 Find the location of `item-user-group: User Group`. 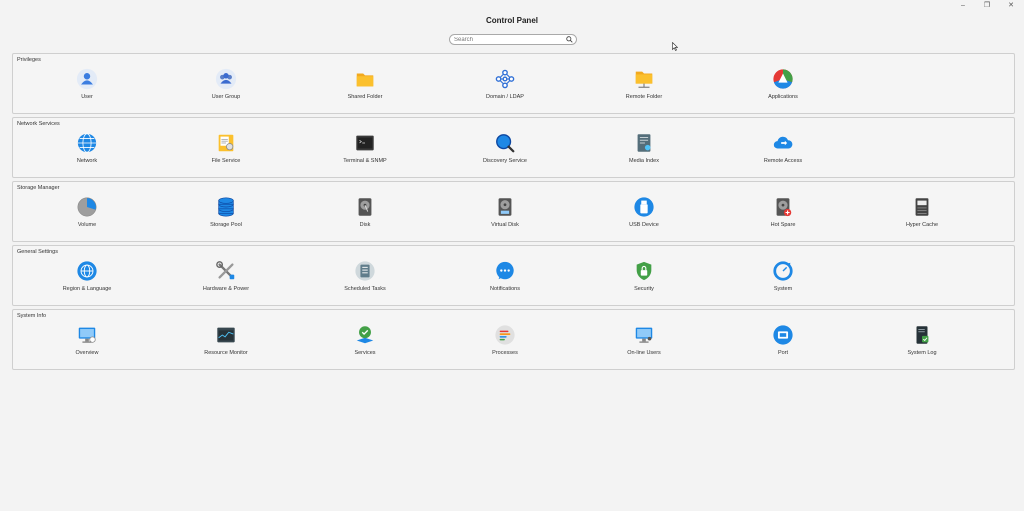

item-user-group: User Group is located at coordinates (226, 88).